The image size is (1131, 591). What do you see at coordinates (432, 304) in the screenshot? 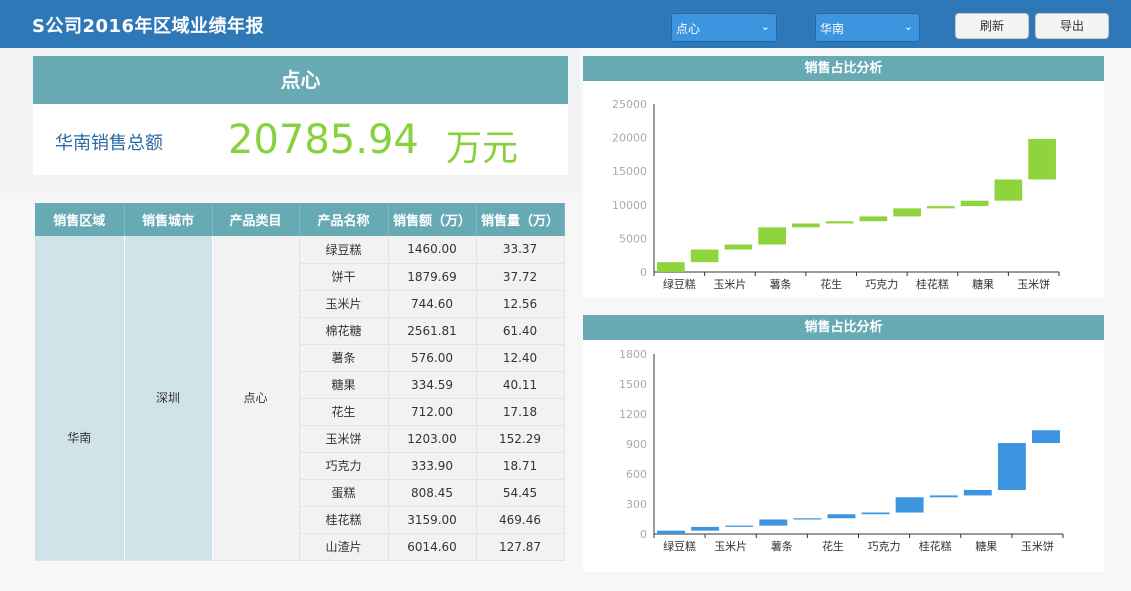
I see `sales-amount-cell: 744.60` at bounding box center [432, 304].